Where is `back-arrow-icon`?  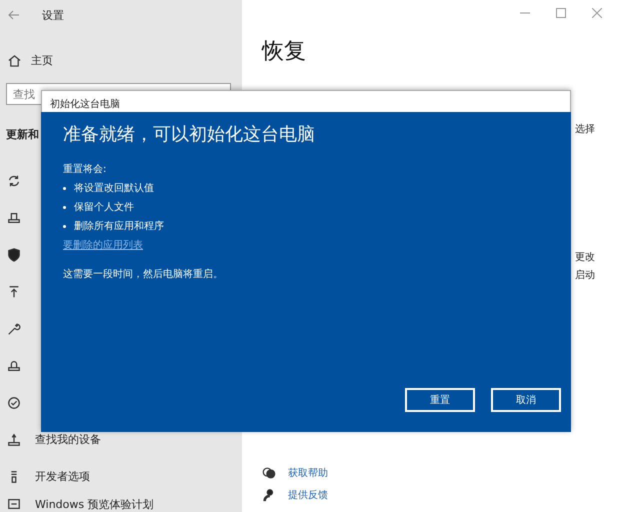
back-arrow-icon is located at coordinates (14, 15).